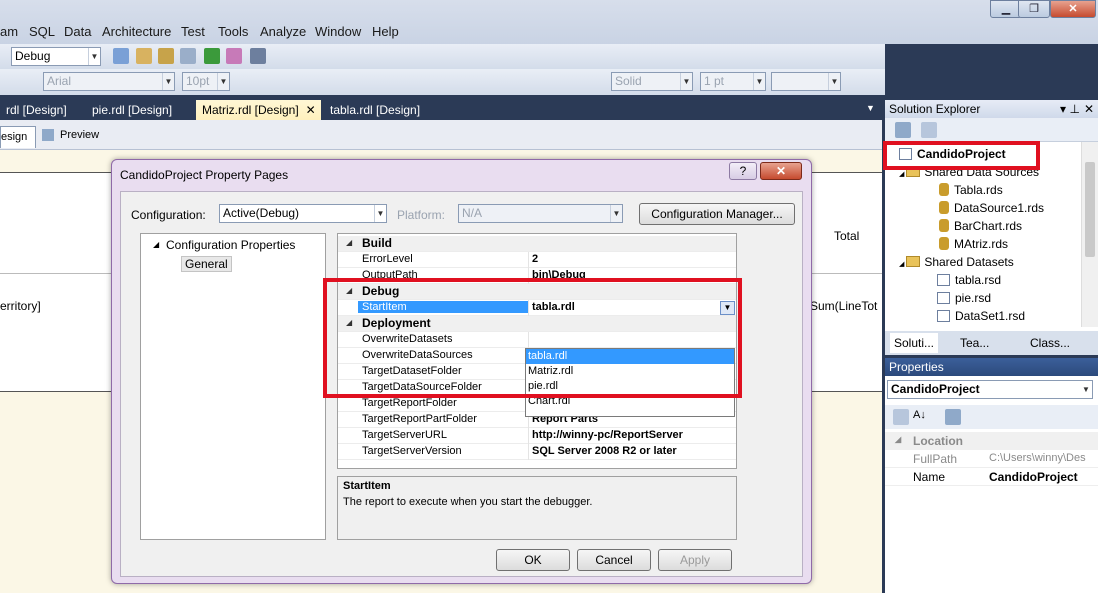 Image resolution: width=1098 pixels, height=593 pixels. I want to click on pin-dropdown-icon: ▾, so click(1063, 109).